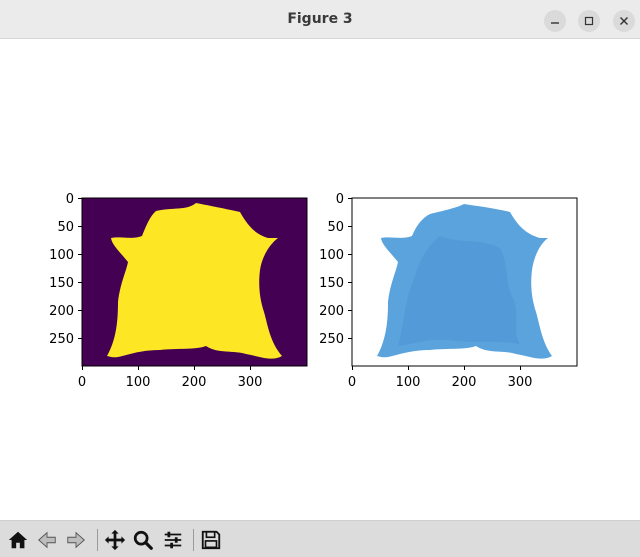  I want to click on pan-icon, so click(115, 540).